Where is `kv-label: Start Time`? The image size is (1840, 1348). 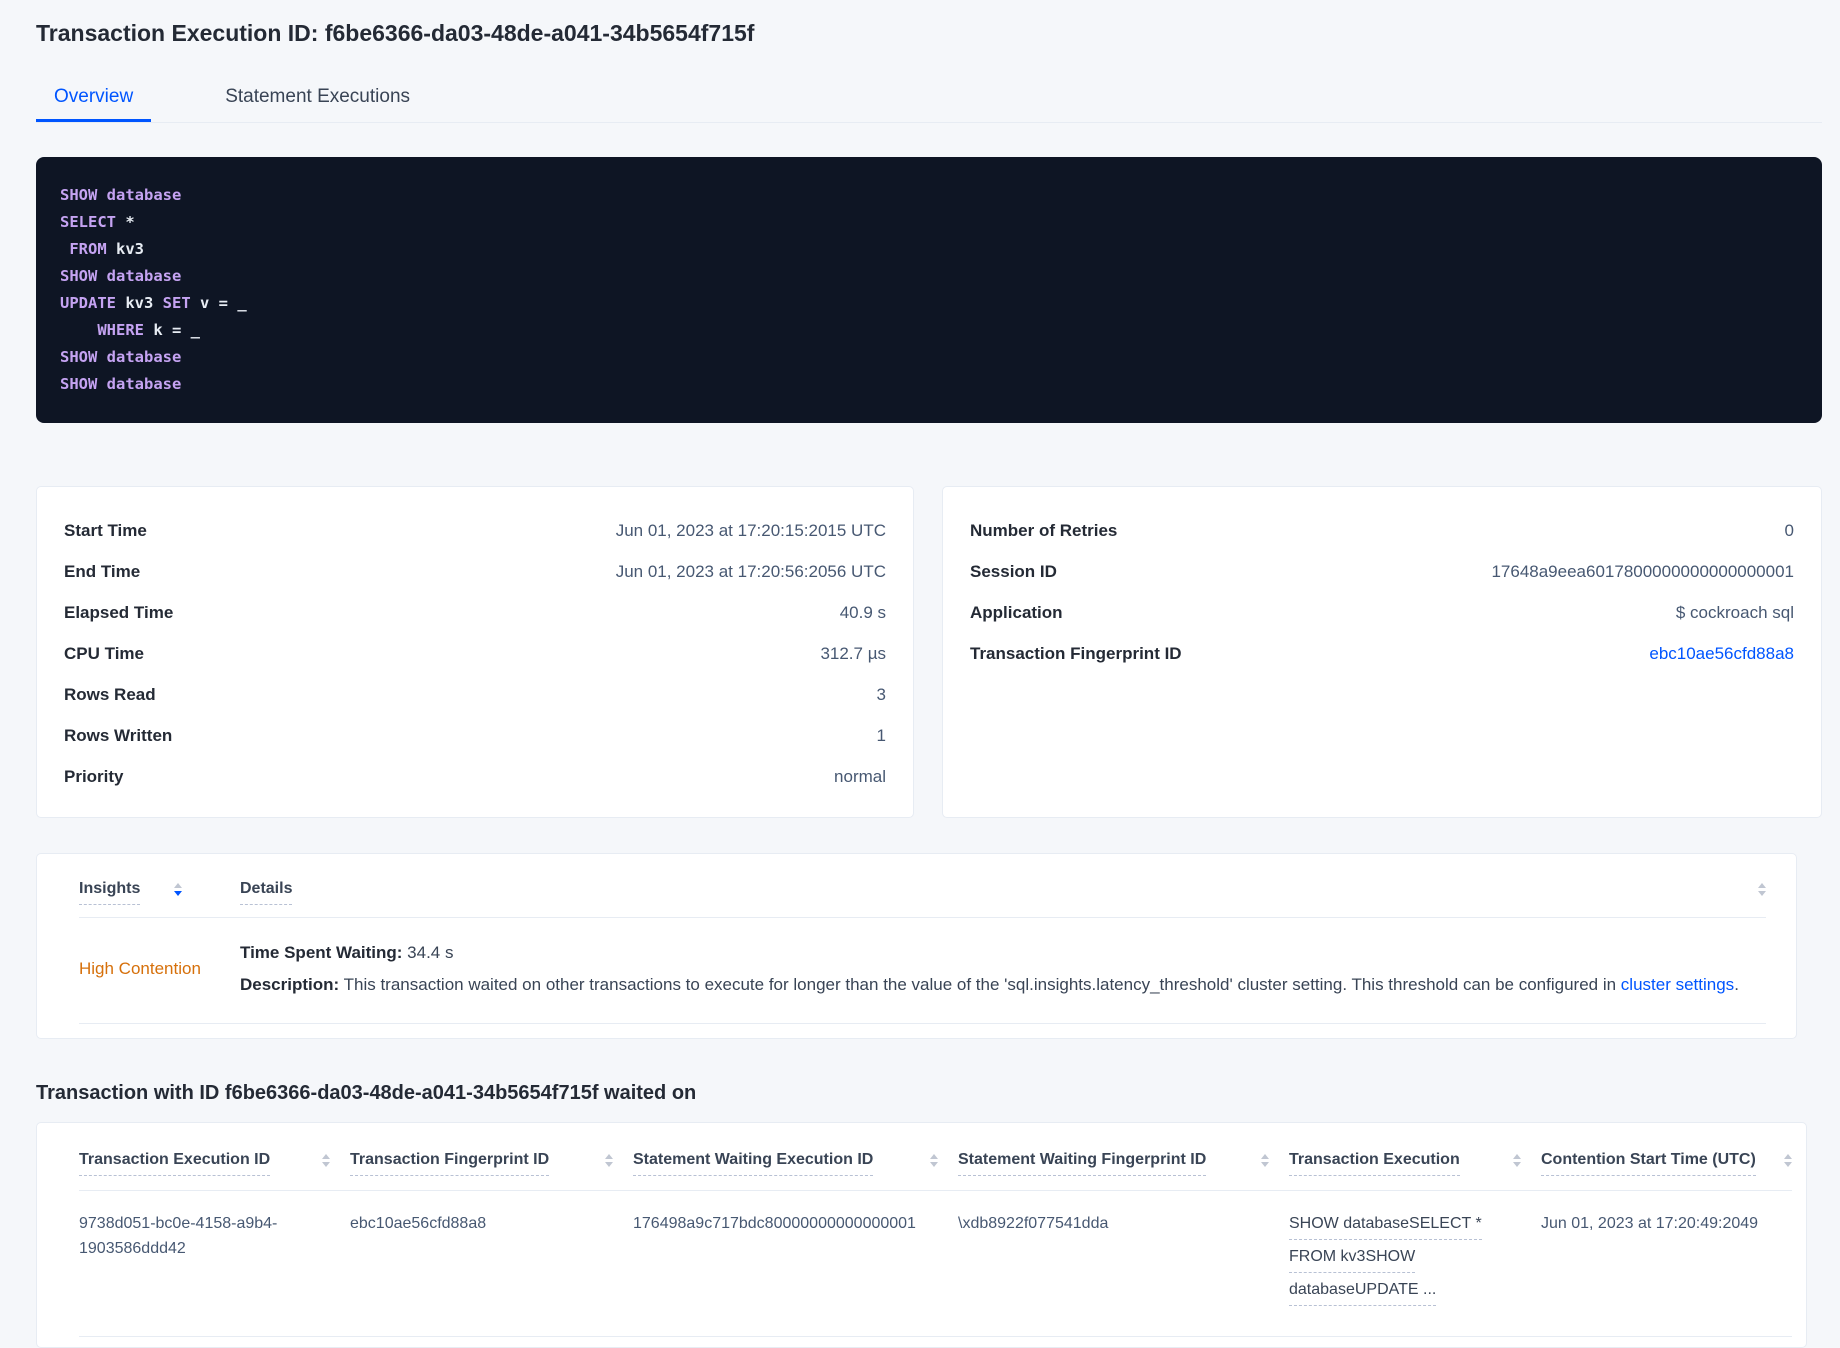 kv-label: Start Time is located at coordinates (105, 530).